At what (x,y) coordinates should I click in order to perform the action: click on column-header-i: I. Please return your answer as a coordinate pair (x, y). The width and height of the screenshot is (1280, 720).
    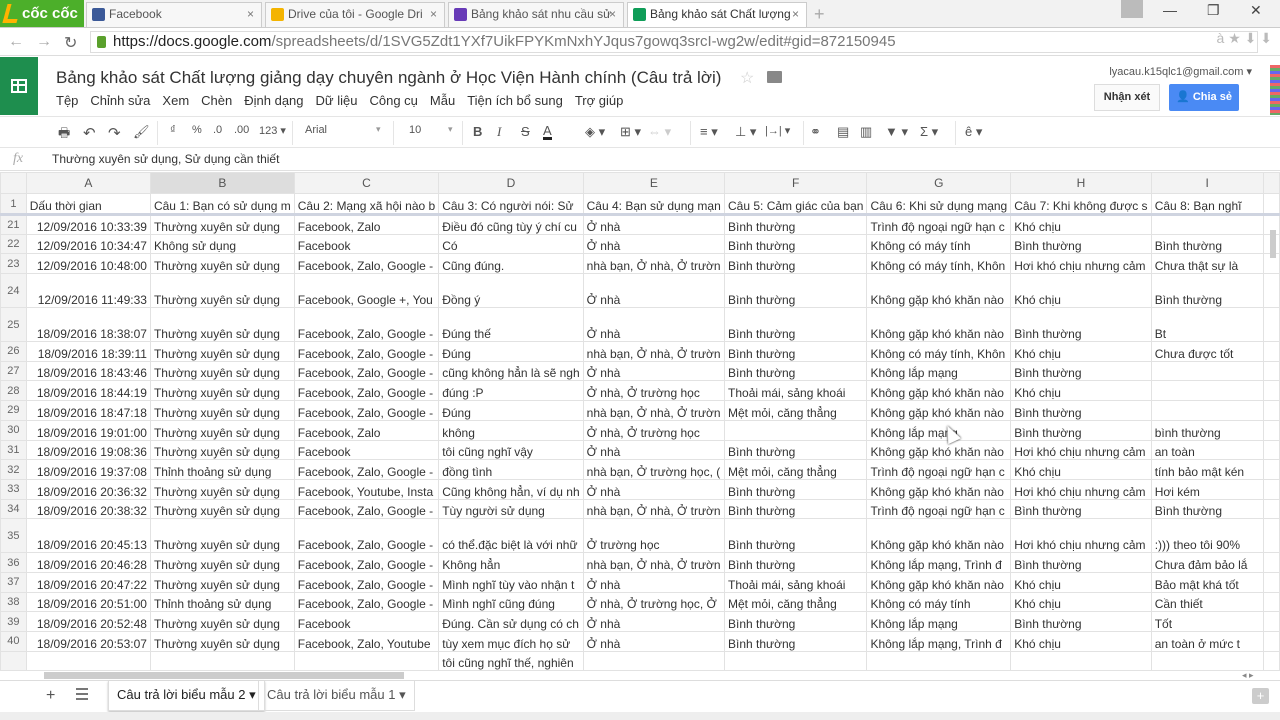
    Looking at the image, I should click on (1207, 183).